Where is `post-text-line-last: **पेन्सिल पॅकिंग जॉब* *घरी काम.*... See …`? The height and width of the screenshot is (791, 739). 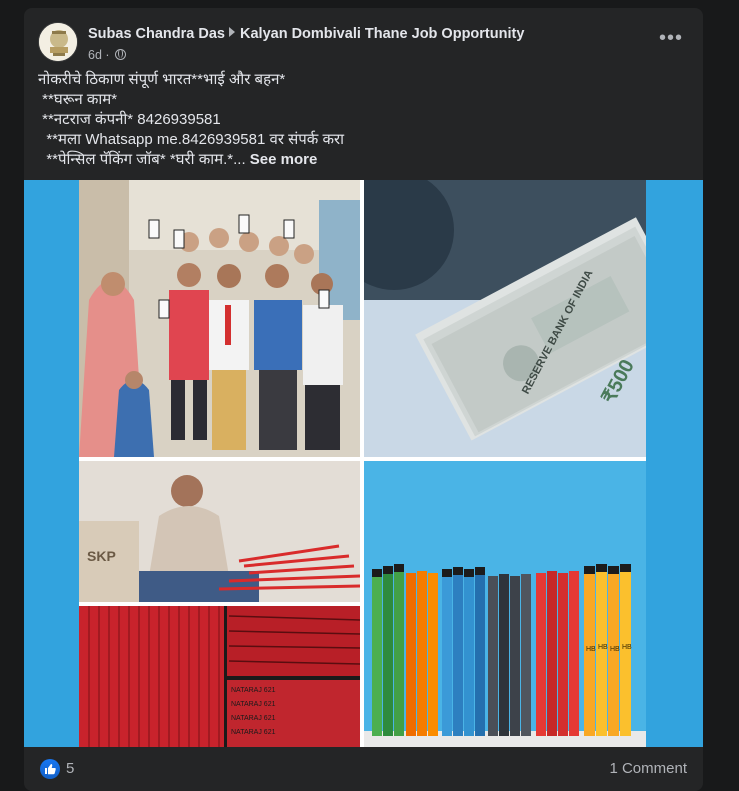 post-text-line-last: **पेन्सिल पॅकिंग जॉब* *घरी काम.*... See … is located at coordinates (363, 160).